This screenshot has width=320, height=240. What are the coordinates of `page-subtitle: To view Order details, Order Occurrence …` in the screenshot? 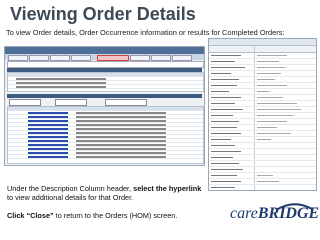 It's located at (145, 32).